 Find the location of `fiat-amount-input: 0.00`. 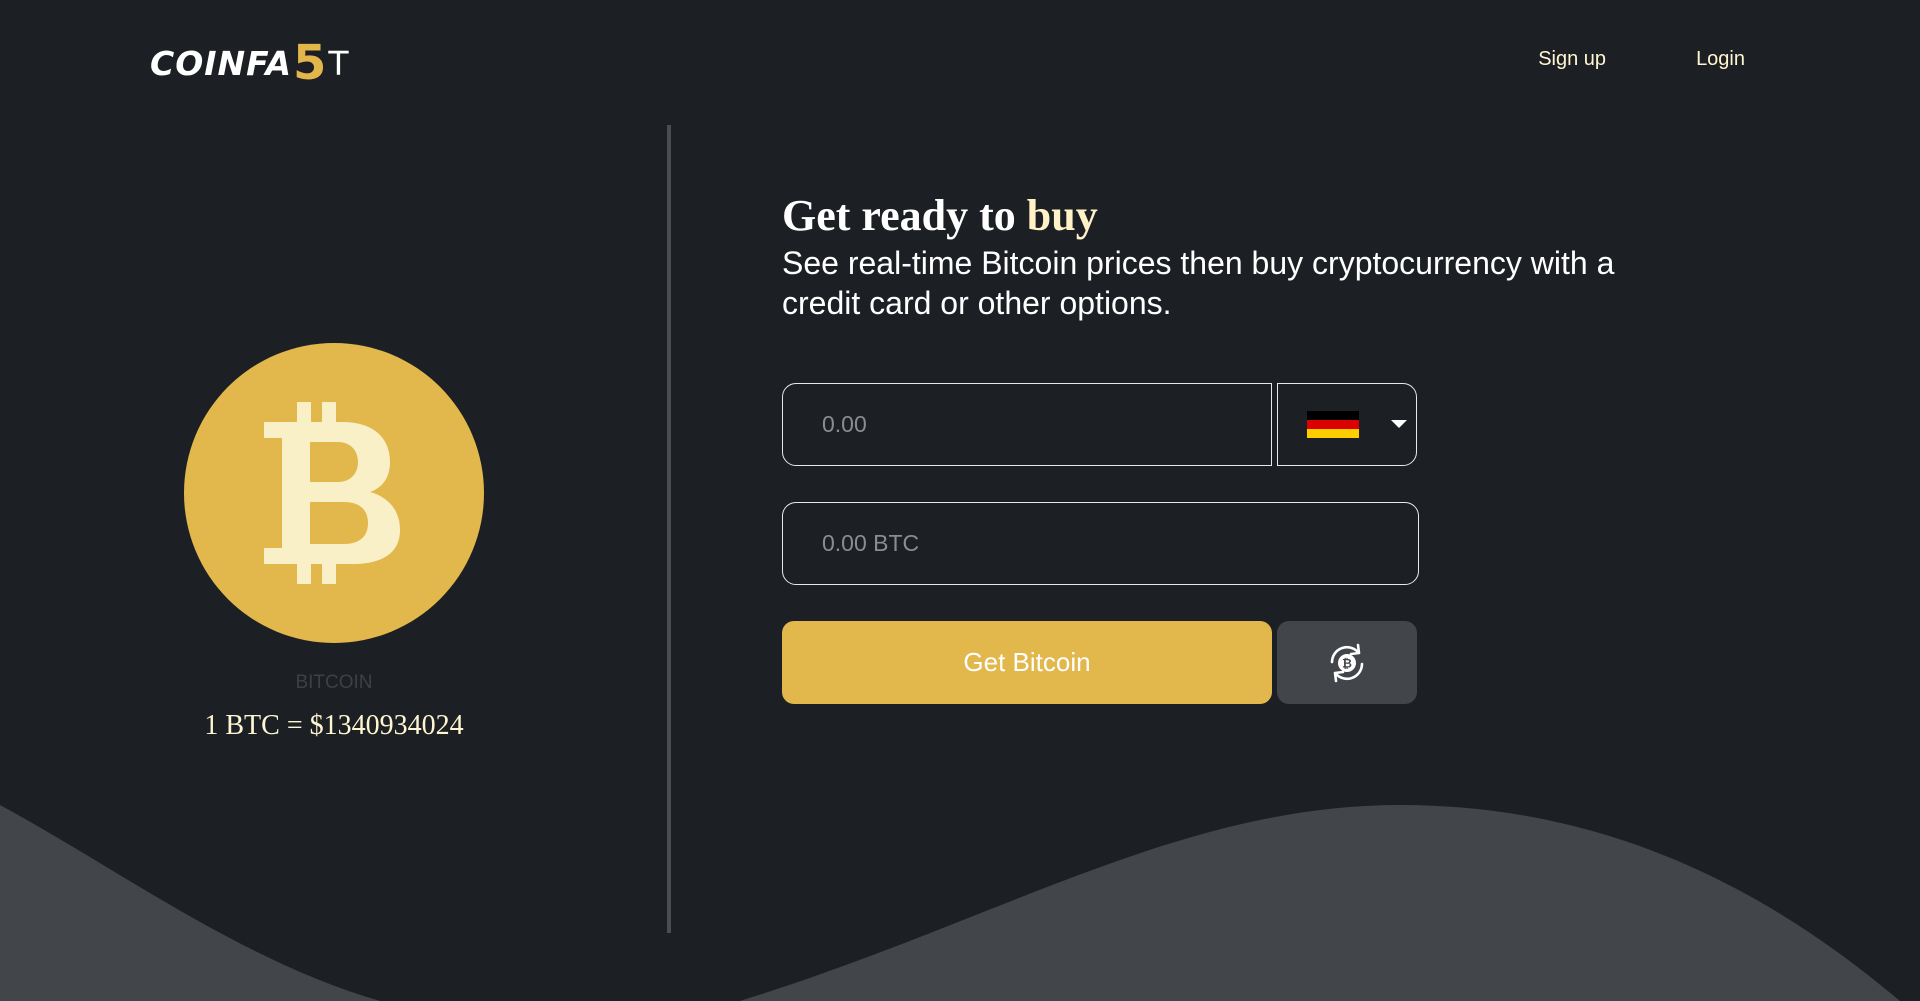

fiat-amount-input: 0.00 is located at coordinates (1027, 424).